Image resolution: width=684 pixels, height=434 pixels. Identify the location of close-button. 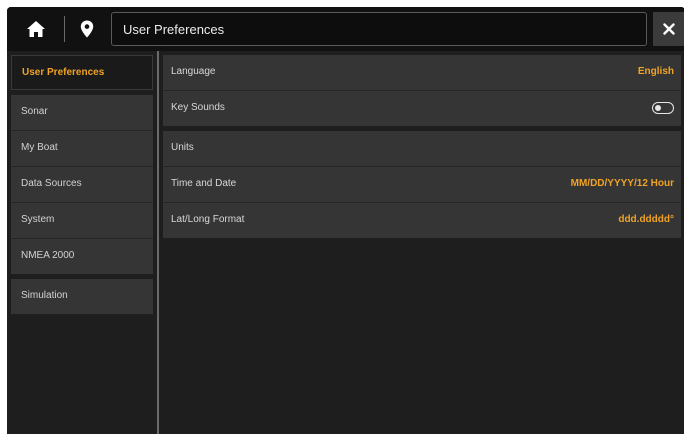
(668, 29).